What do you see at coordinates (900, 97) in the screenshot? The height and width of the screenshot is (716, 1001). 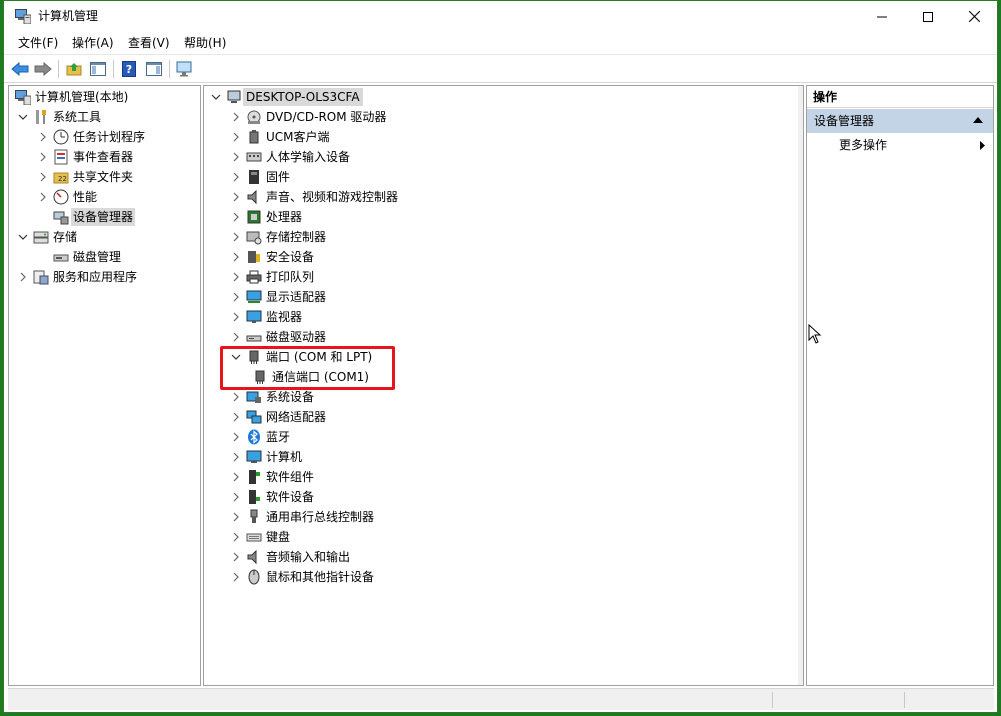 I see `actions-header: 操作` at bounding box center [900, 97].